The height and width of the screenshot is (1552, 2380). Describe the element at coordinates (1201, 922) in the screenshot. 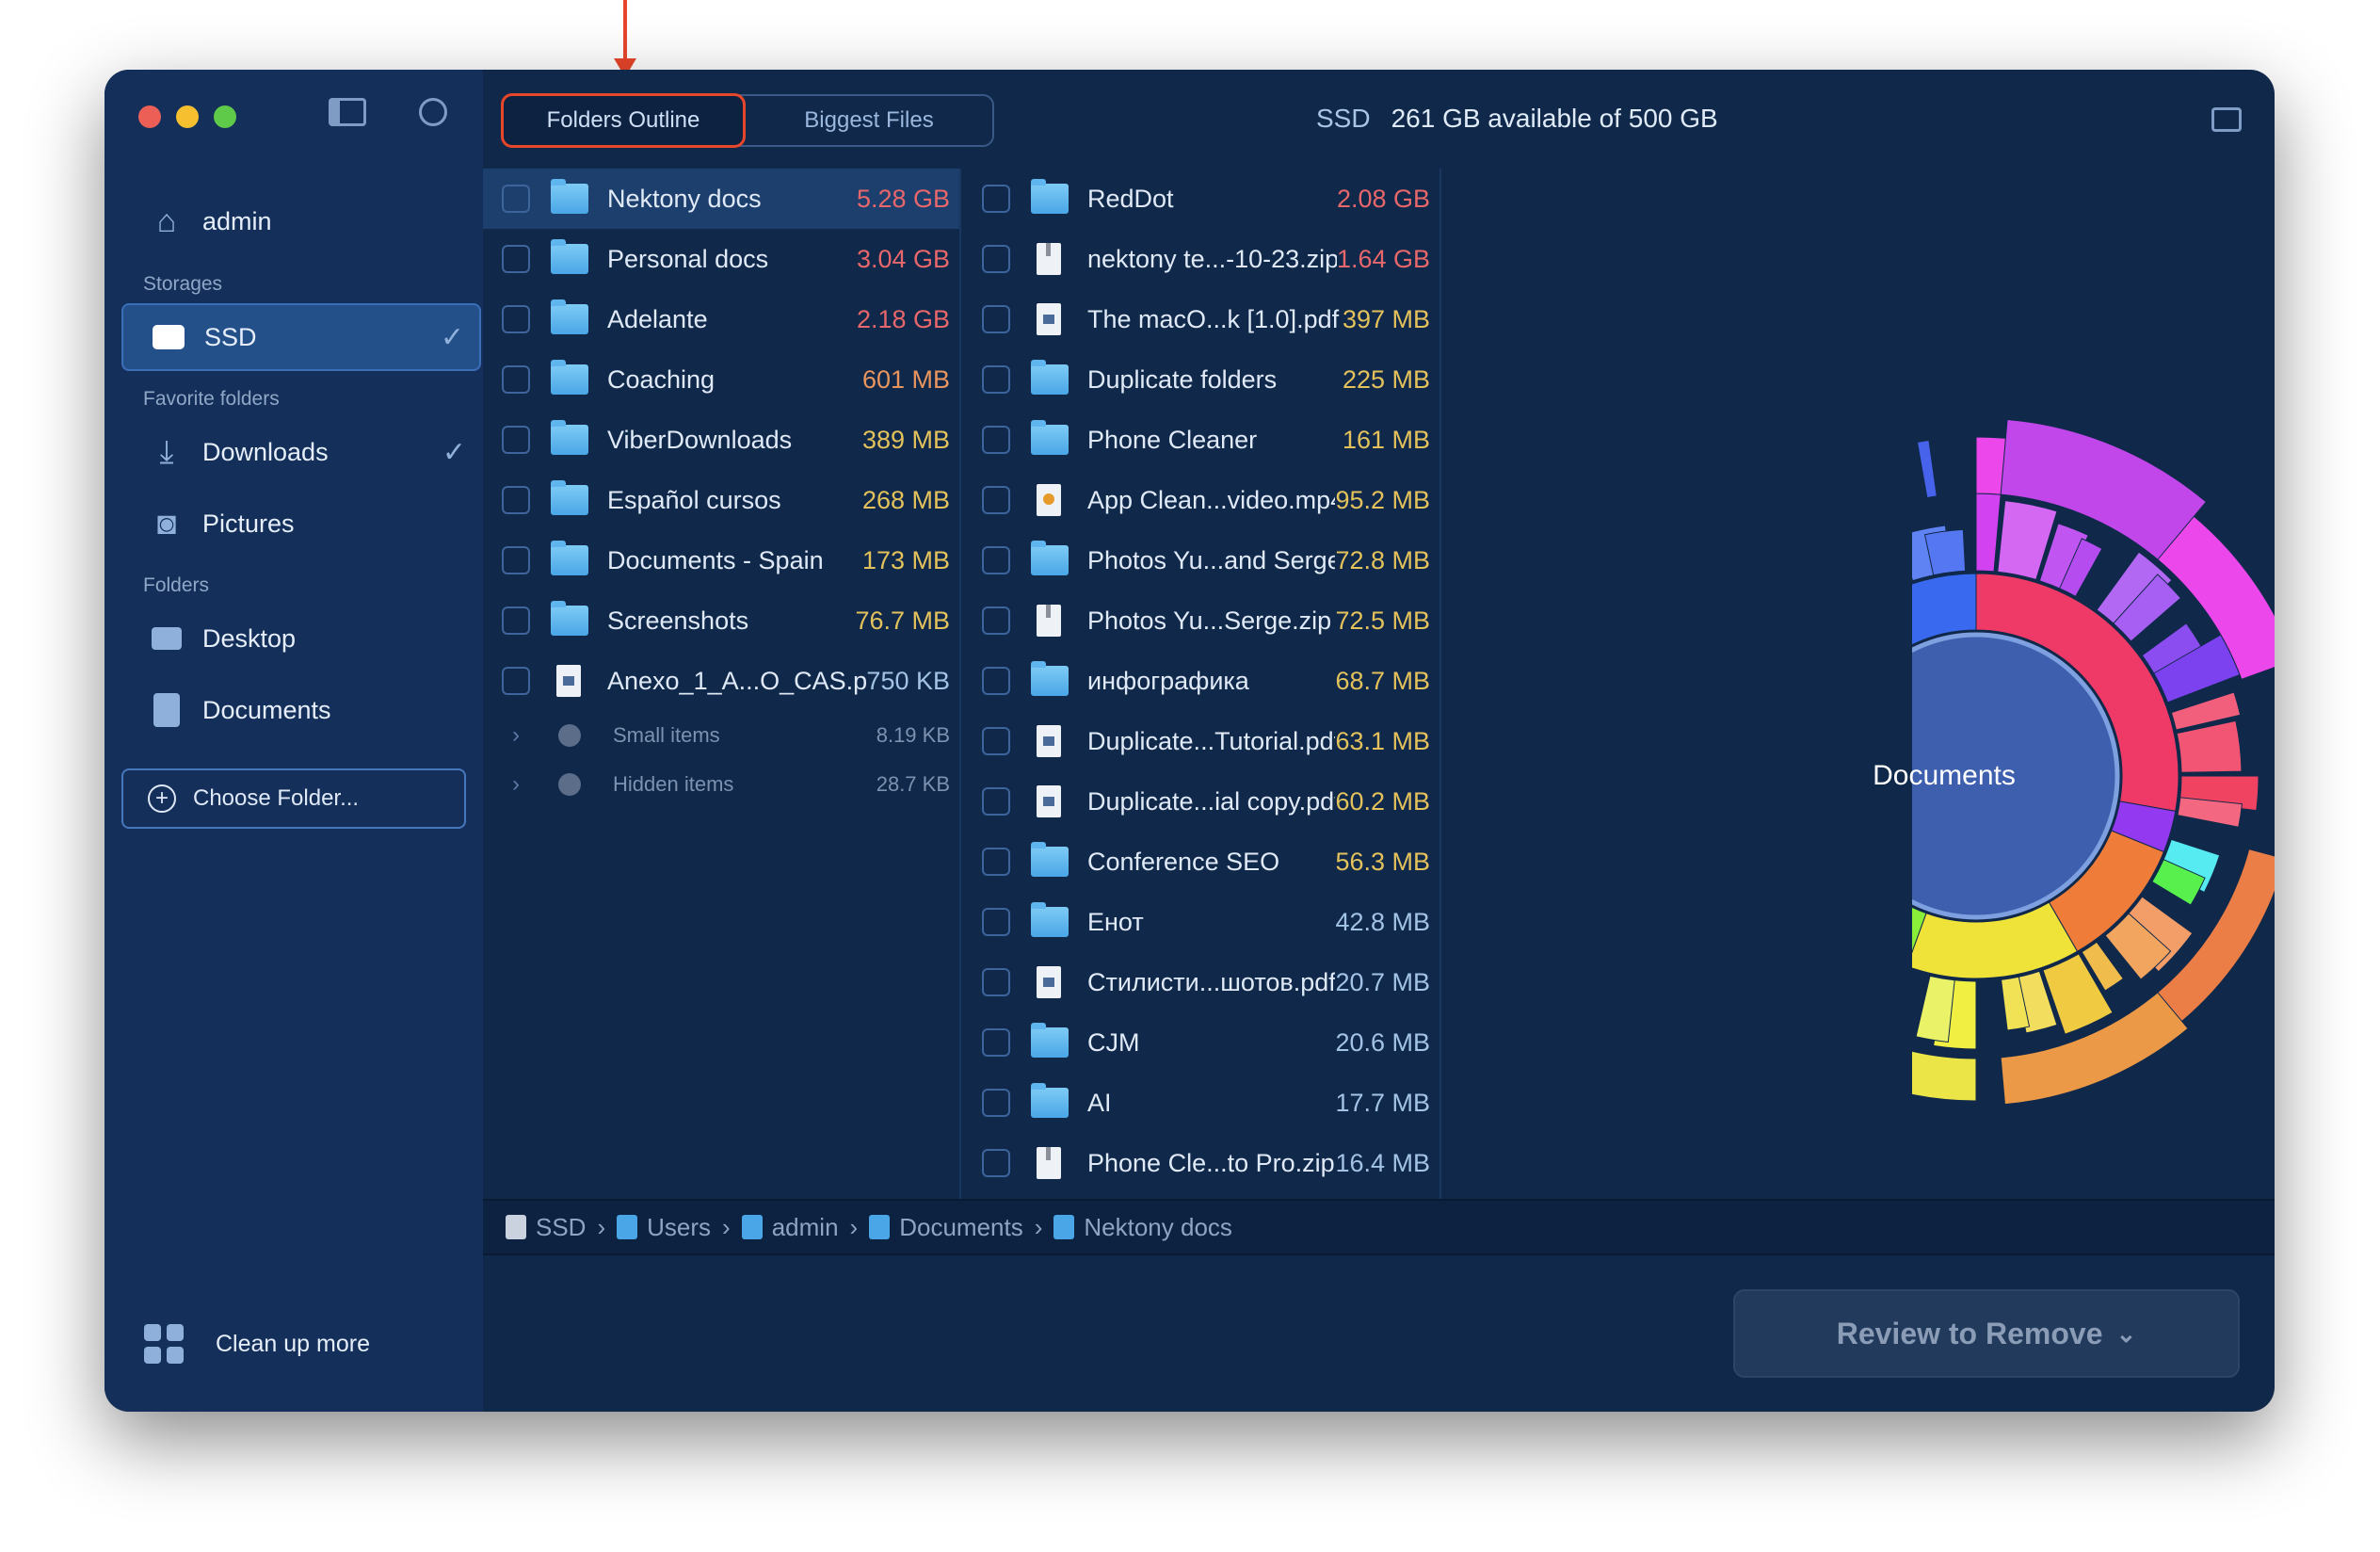

I see `list-item: Енот 42.8 MB` at that location.